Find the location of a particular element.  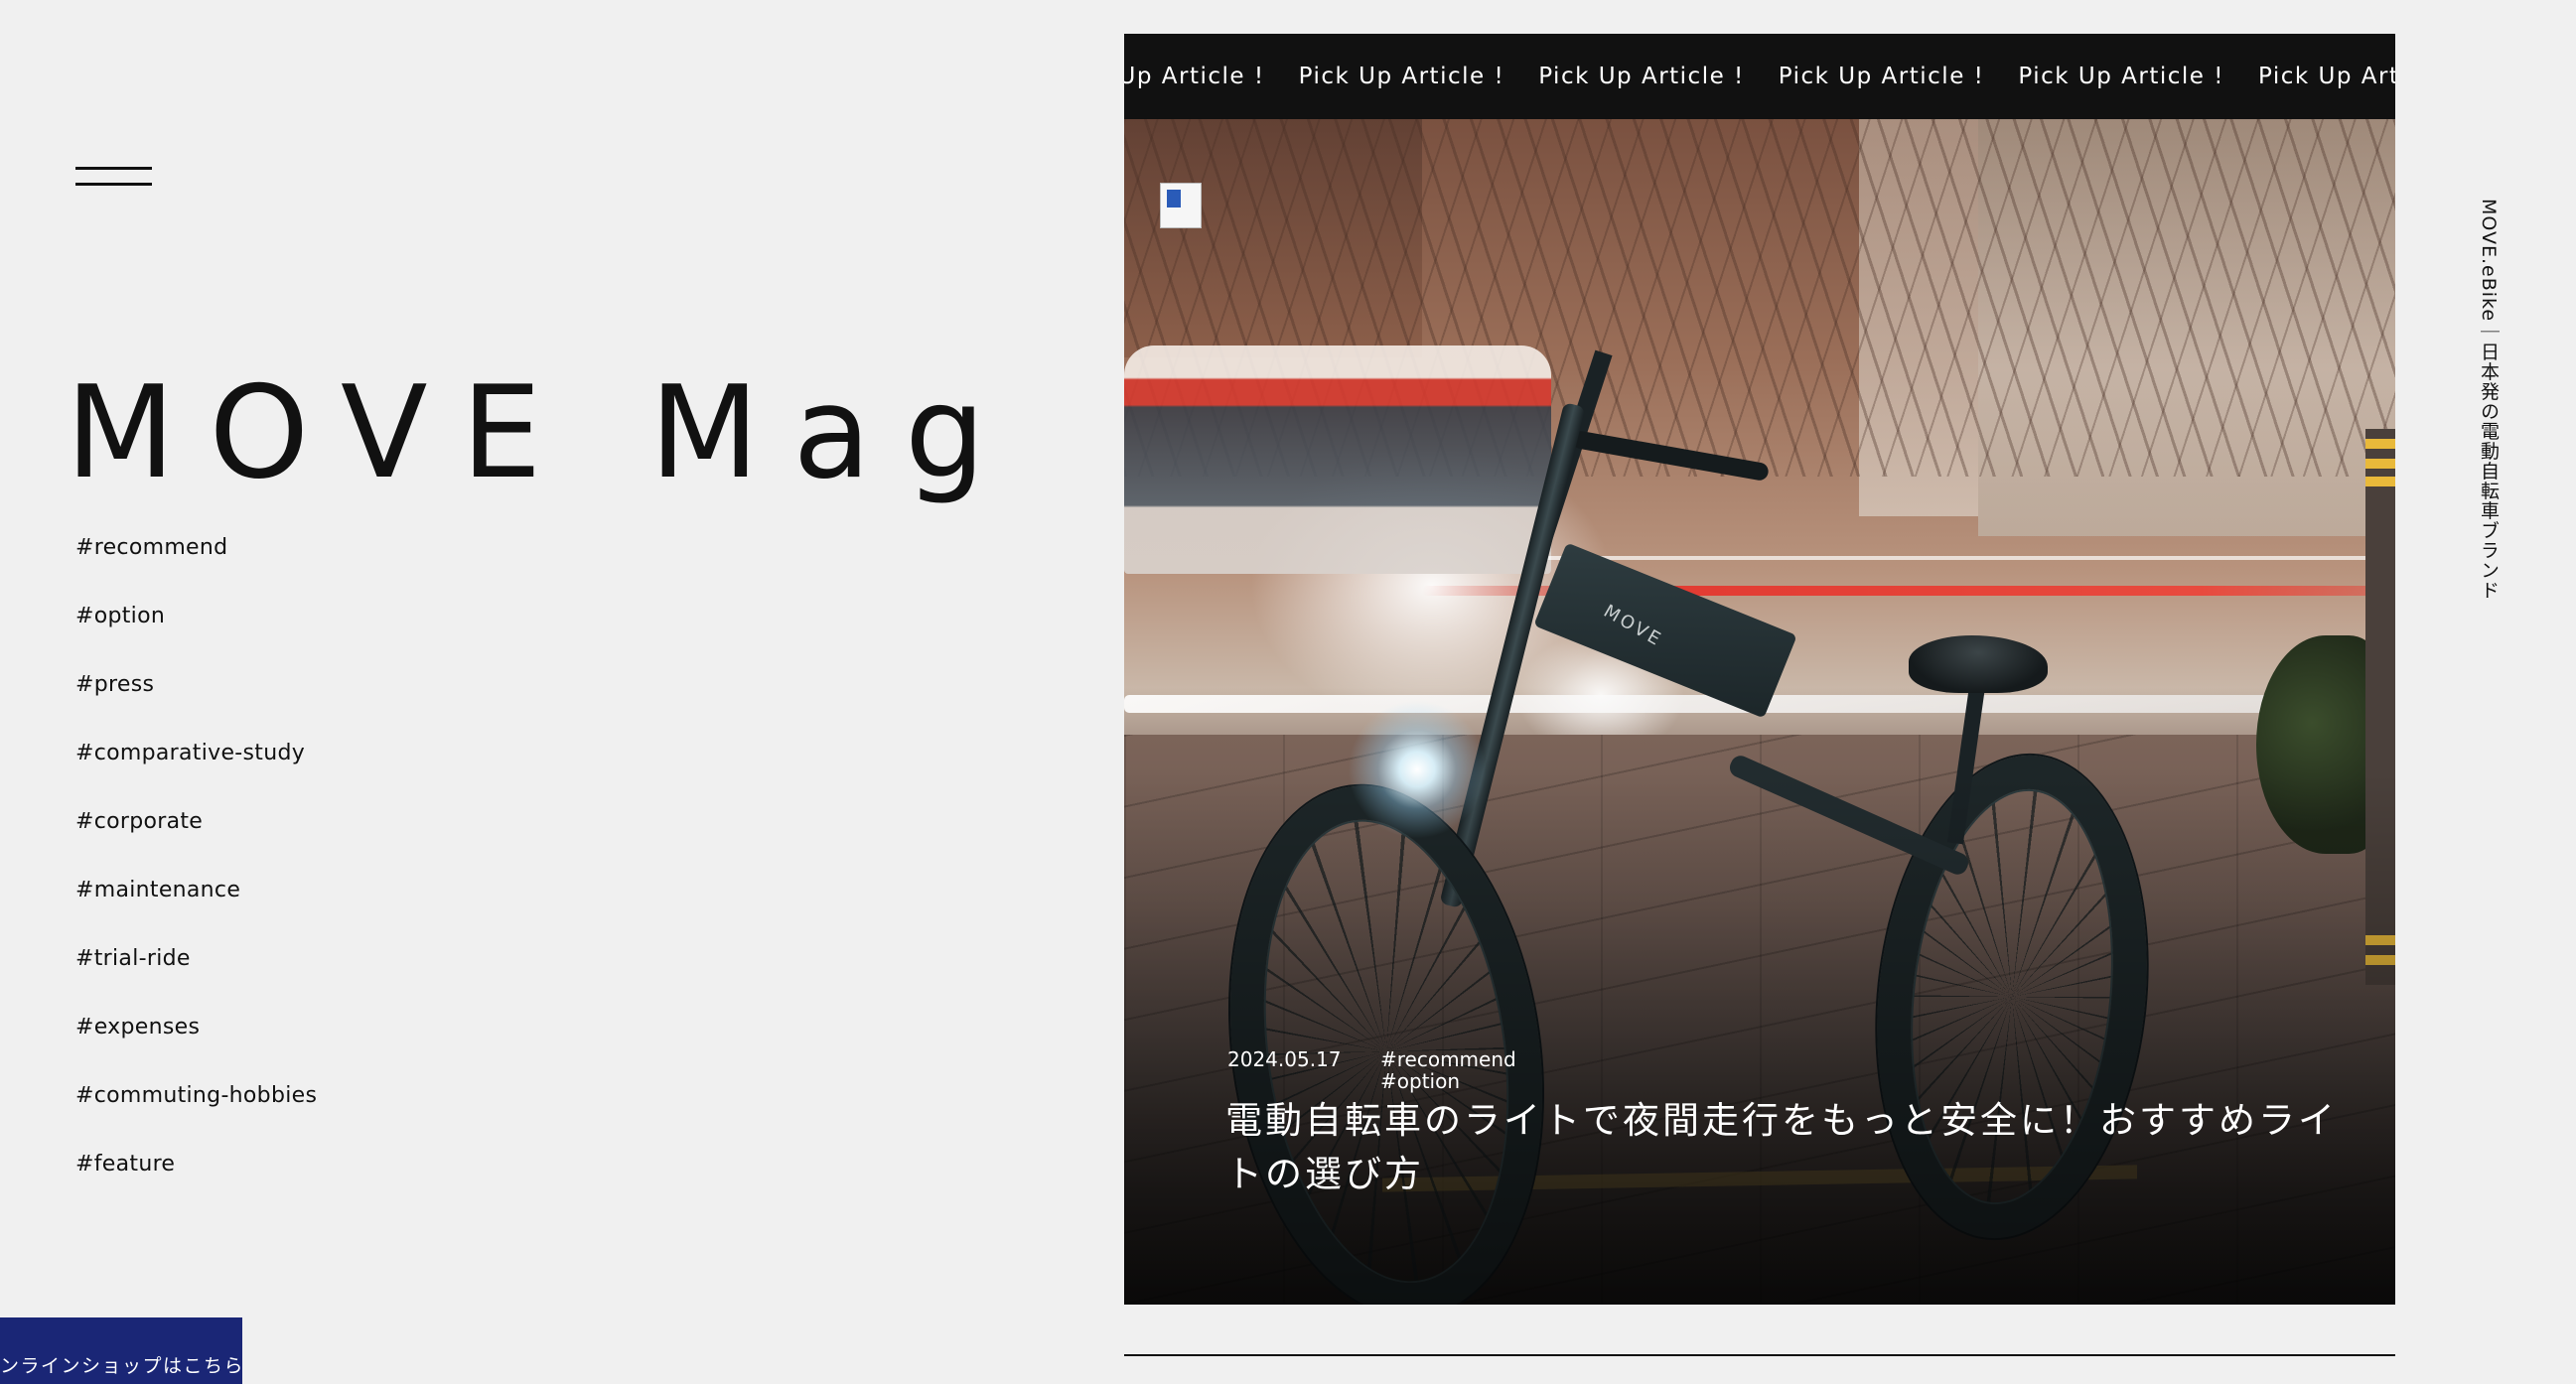

tag-link-press: #press is located at coordinates (115, 684).